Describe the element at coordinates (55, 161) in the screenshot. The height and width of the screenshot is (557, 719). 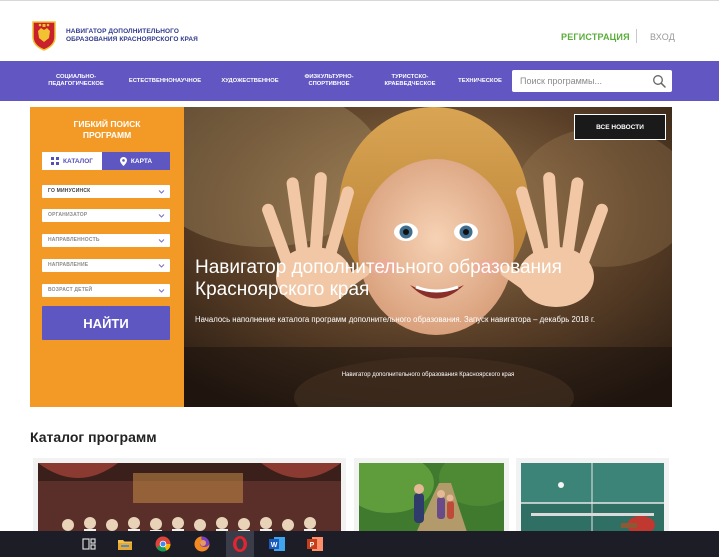
I see `grid-icon` at that location.